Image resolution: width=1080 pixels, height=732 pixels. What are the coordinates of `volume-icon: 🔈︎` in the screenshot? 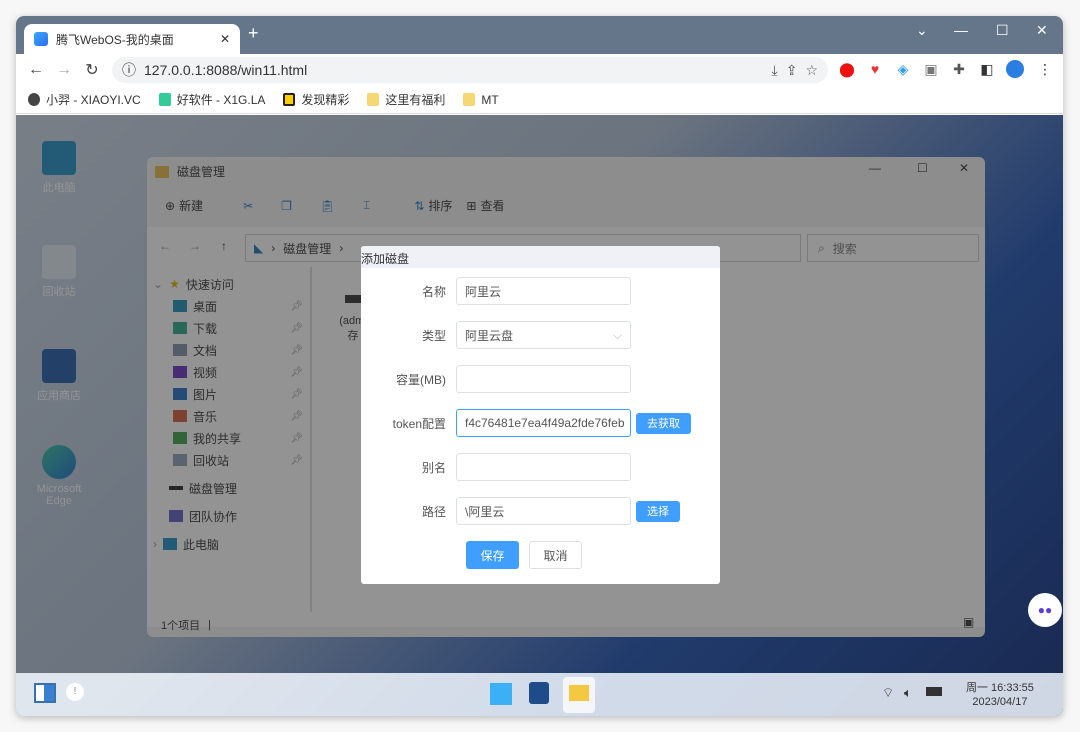 It's located at (908, 693).